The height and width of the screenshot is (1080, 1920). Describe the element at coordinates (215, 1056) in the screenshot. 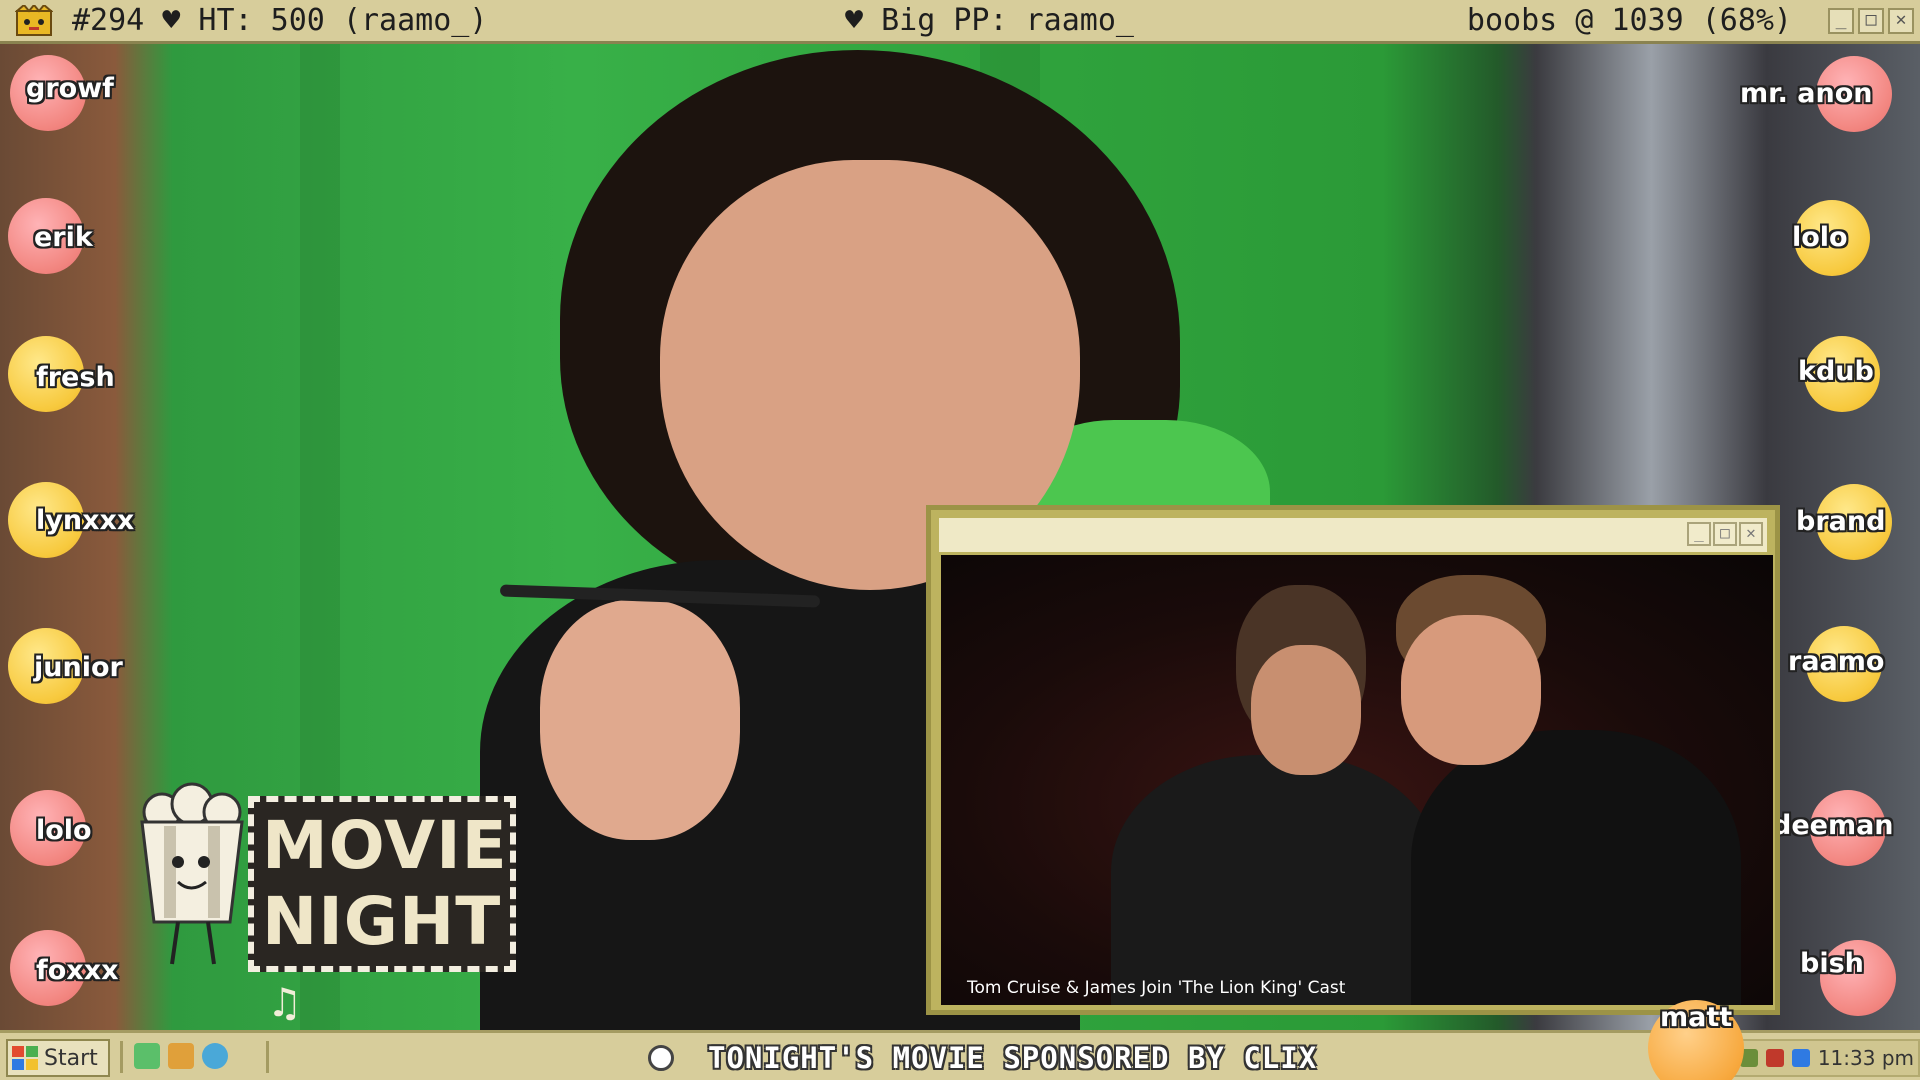

I see `browser-icon` at that location.